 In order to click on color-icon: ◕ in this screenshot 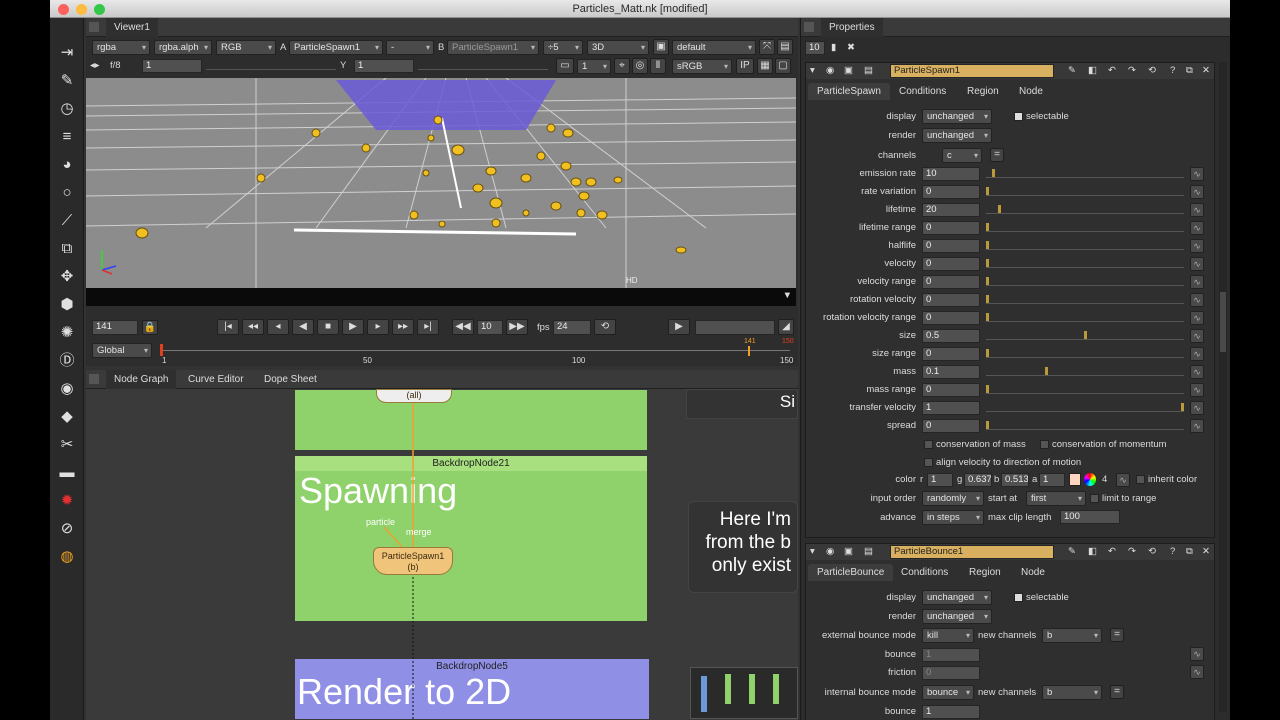, I will do `click(67, 165)`.